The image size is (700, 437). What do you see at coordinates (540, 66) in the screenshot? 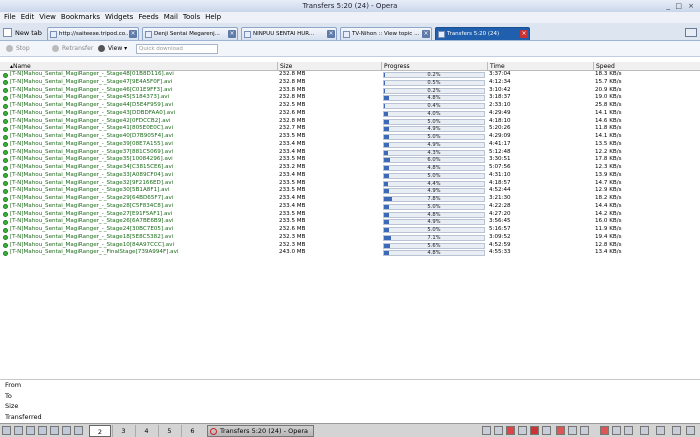
I see `column-header-time: Time` at bounding box center [540, 66].